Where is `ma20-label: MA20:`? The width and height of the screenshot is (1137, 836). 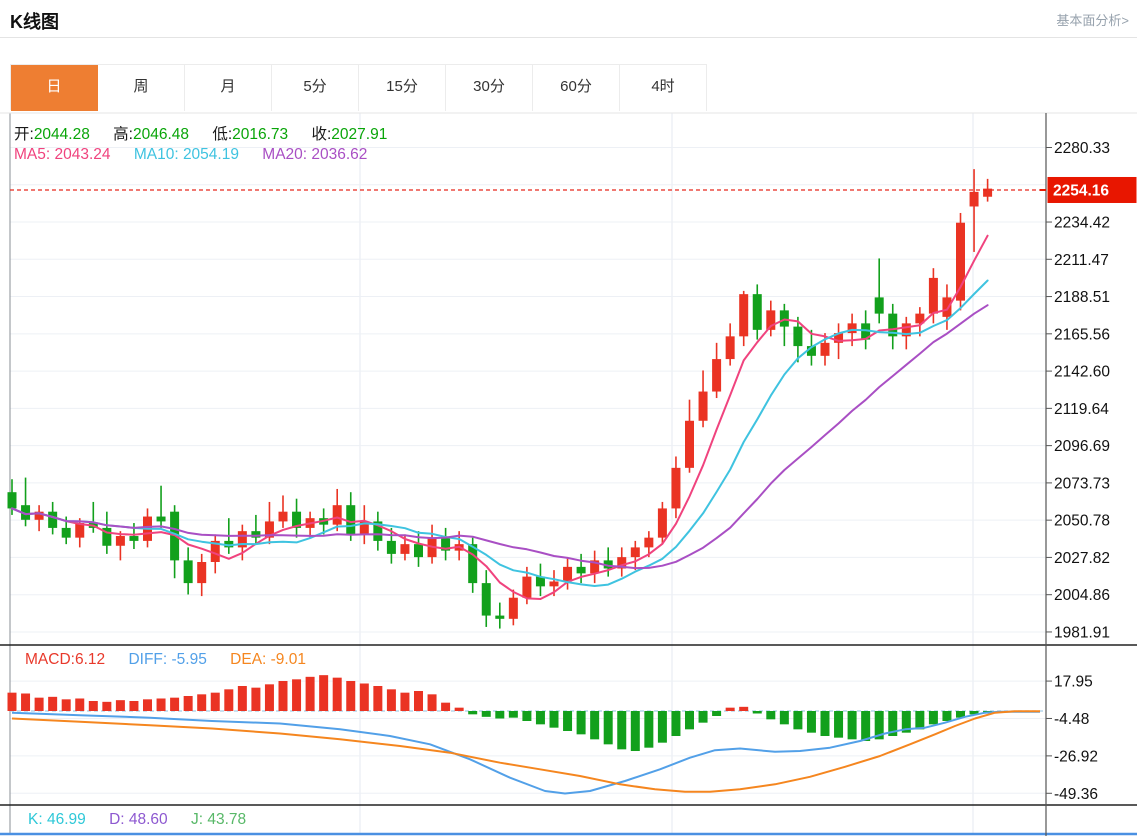 ma20-label: MA20: is located at coordinates (287, 154).